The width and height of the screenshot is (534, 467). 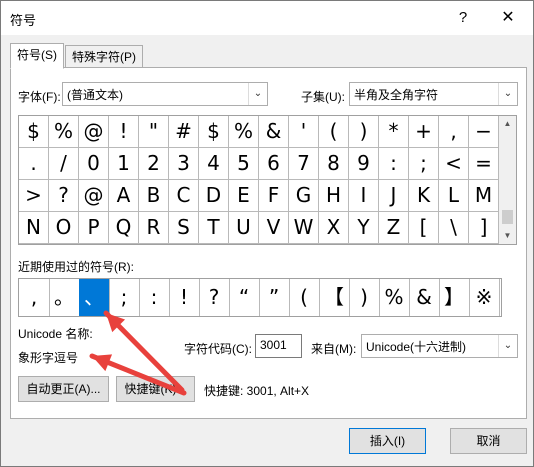 What do you see at coordinates (184, 132) in the screenshot?
I see `symbol-cell: #` at bounding box center [184, 132].